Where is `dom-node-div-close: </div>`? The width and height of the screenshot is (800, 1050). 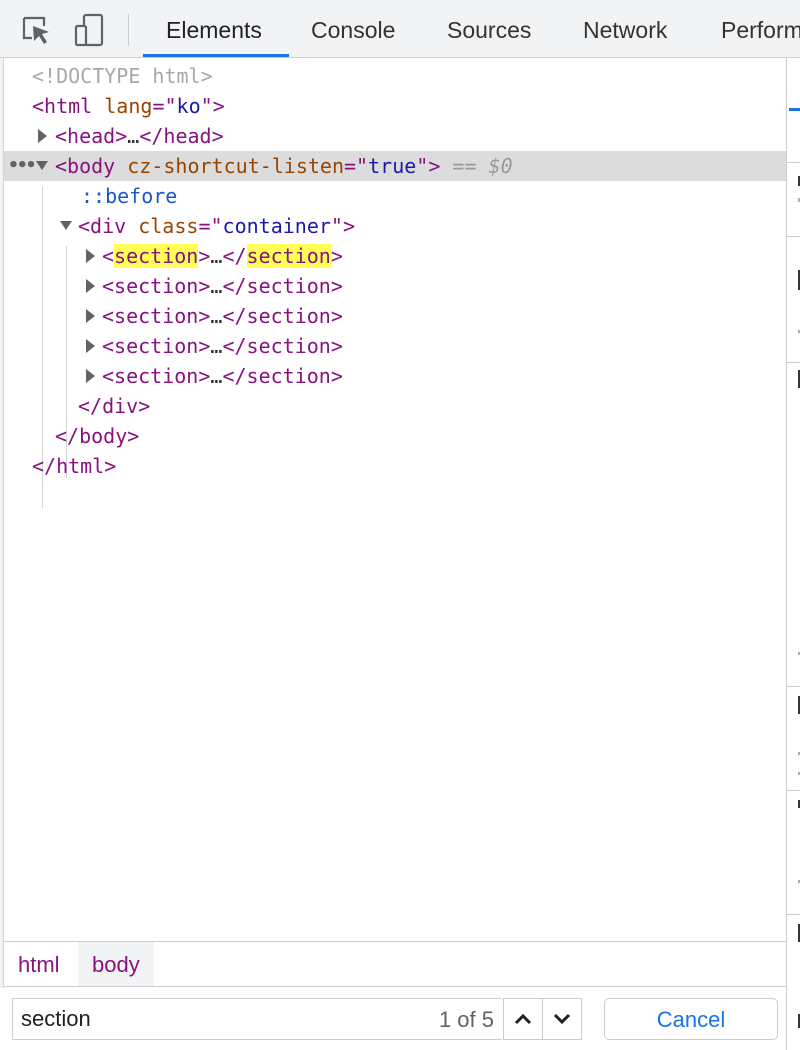
dom-node-div-close: </div> is located at coordinates (395, 406).